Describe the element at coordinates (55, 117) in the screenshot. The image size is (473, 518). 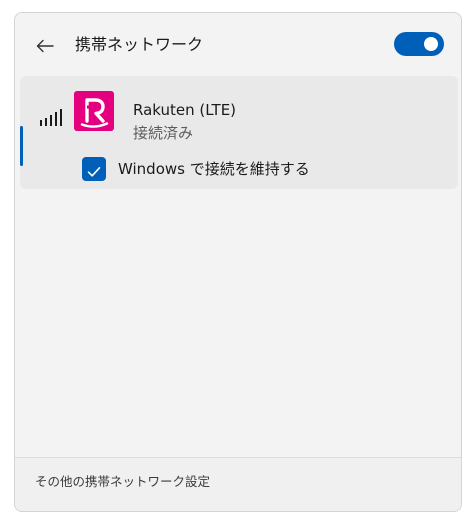
I see `signal-strength-icon` at that location.